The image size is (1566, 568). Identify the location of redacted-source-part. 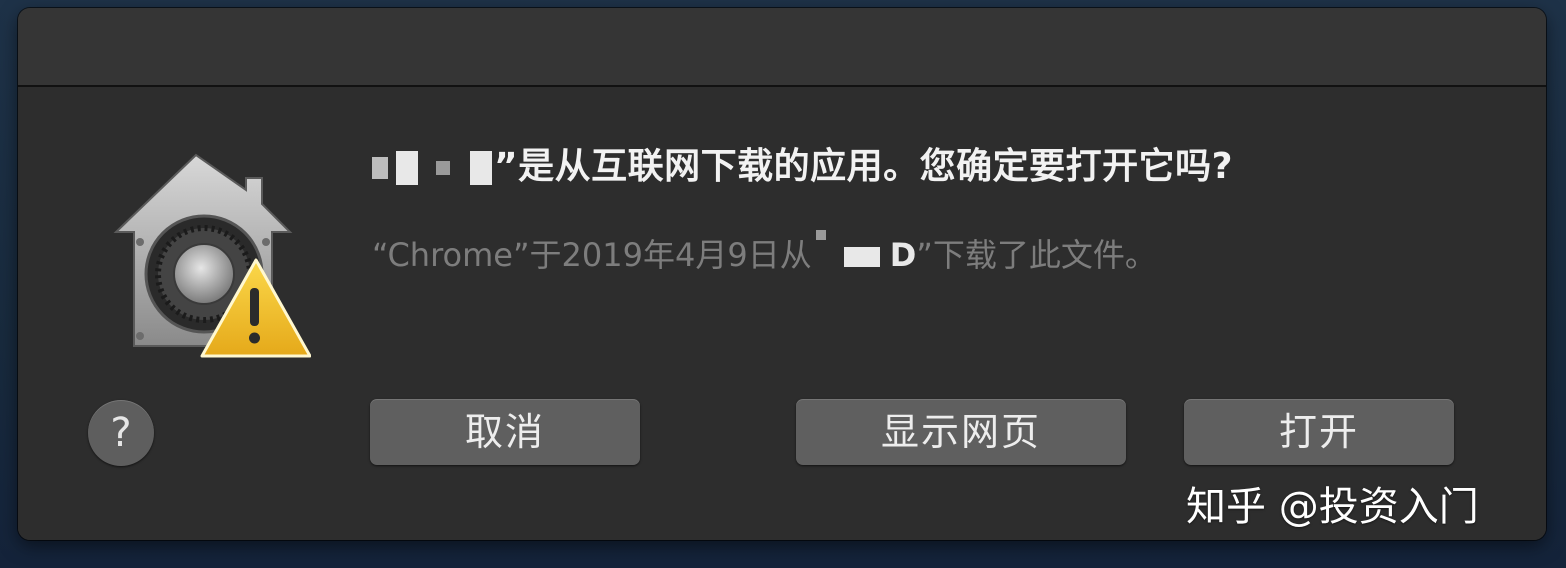
(820, 235).